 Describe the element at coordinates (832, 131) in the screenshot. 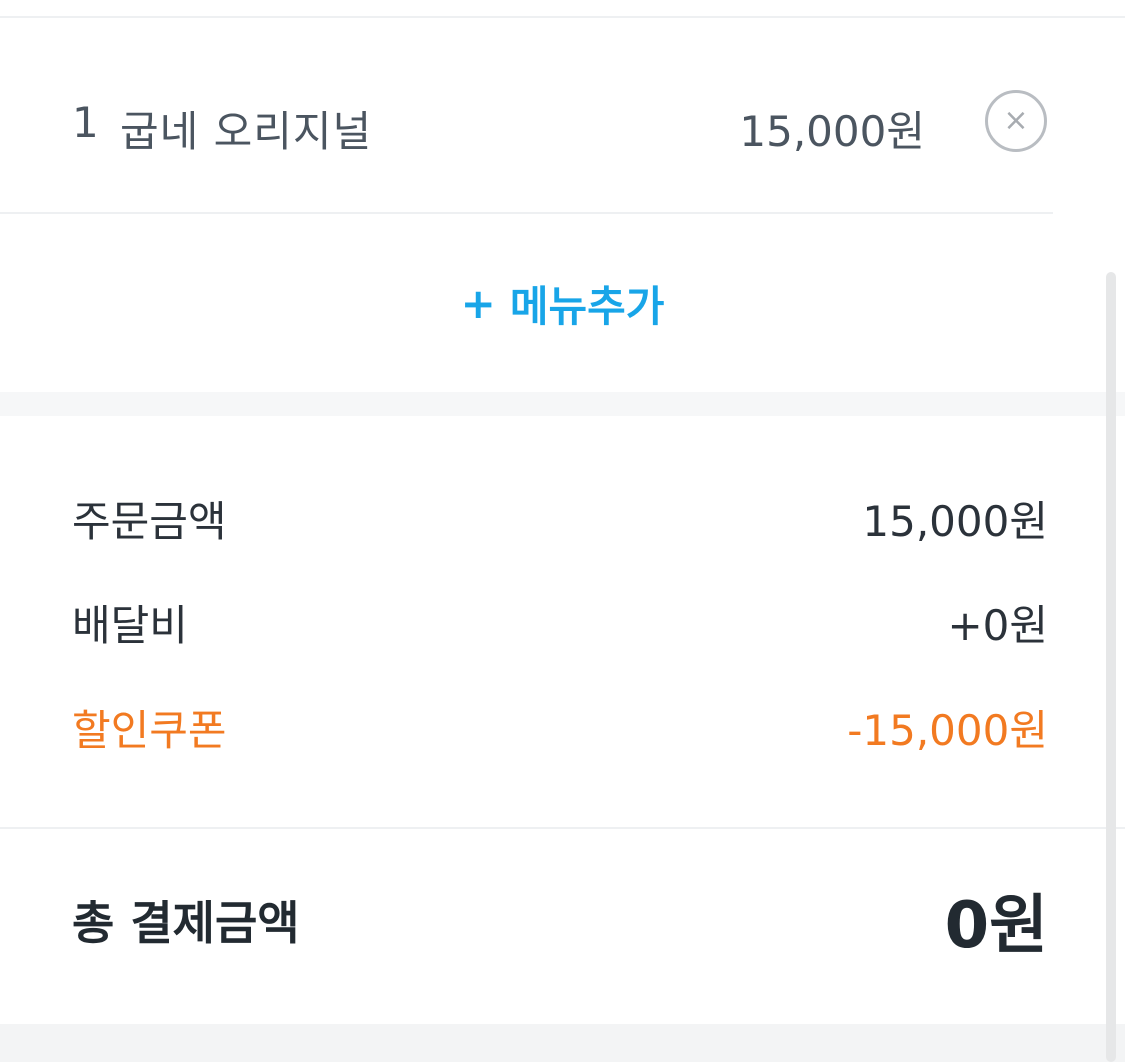

I see `item-price: 15,000원` at that location.